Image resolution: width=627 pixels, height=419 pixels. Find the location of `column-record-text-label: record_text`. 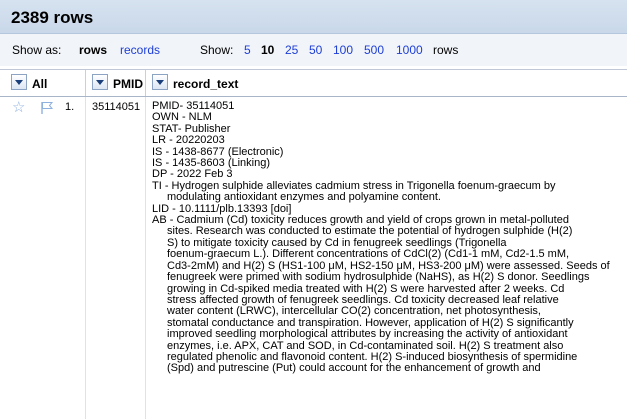

column-record-text-label: record_text is located at coordinates (206, 84).